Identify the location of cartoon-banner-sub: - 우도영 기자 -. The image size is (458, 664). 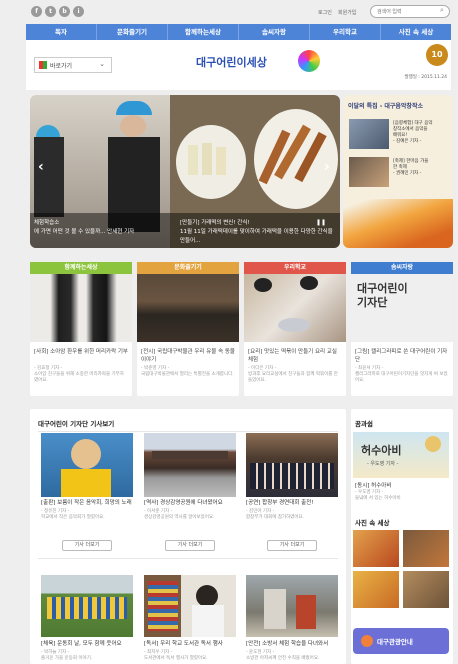
(383, 464).